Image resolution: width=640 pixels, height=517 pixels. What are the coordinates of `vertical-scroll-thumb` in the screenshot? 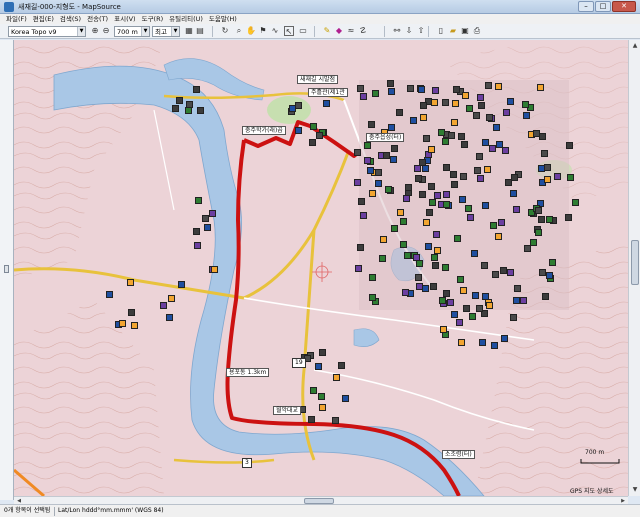 It's located at (635, 262).